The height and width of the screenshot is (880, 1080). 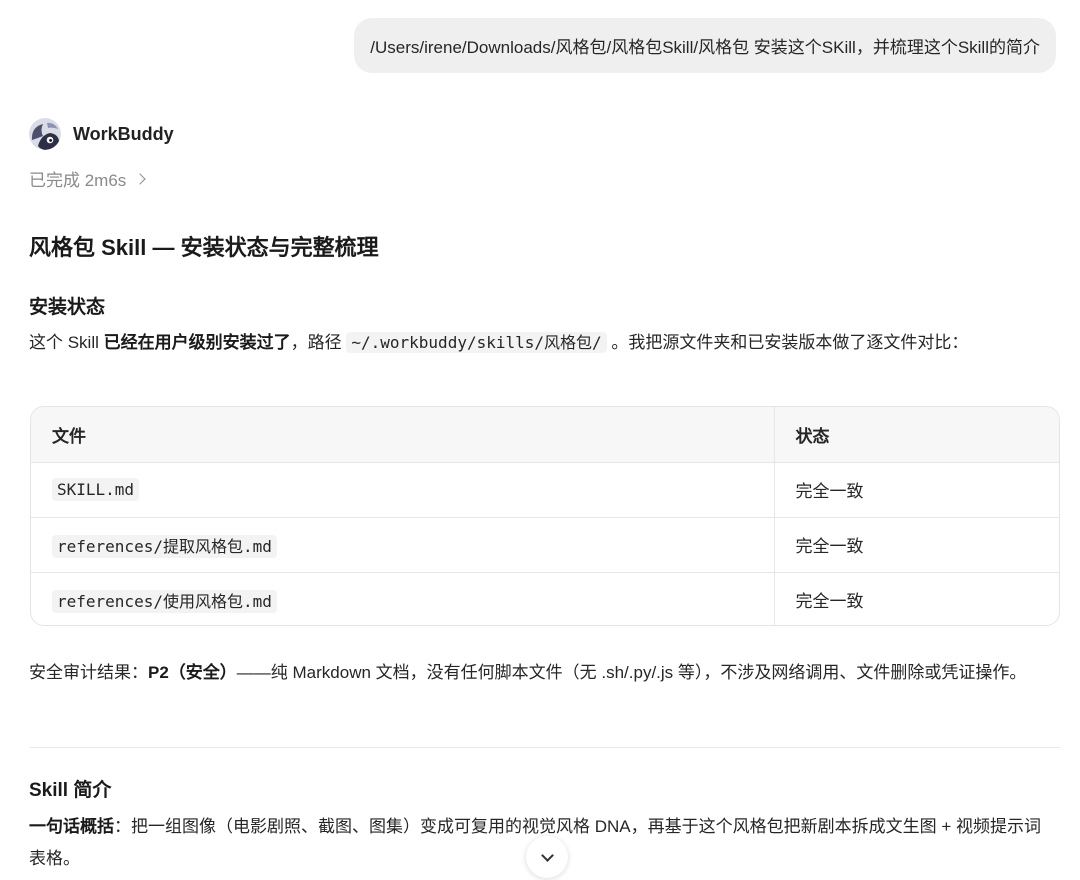 What do you see at coordinates (140, 178) in the screenshot?
I see `chevron-right-icon` at bounding box center [140, 178].